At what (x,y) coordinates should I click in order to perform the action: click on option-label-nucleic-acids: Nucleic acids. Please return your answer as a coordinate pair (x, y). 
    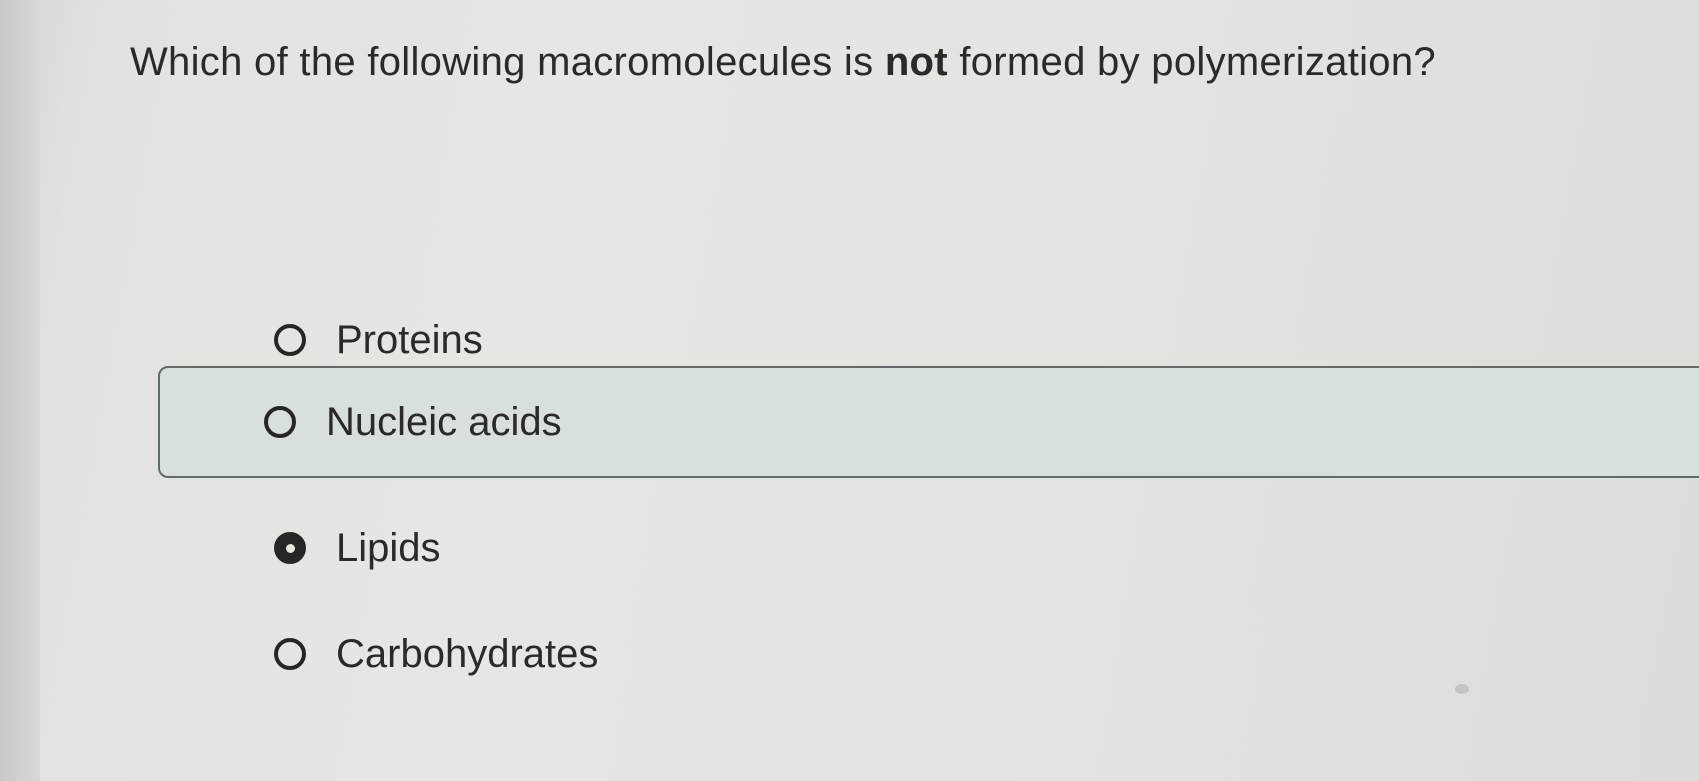
    Looking at the image, I should click on (444, 421).